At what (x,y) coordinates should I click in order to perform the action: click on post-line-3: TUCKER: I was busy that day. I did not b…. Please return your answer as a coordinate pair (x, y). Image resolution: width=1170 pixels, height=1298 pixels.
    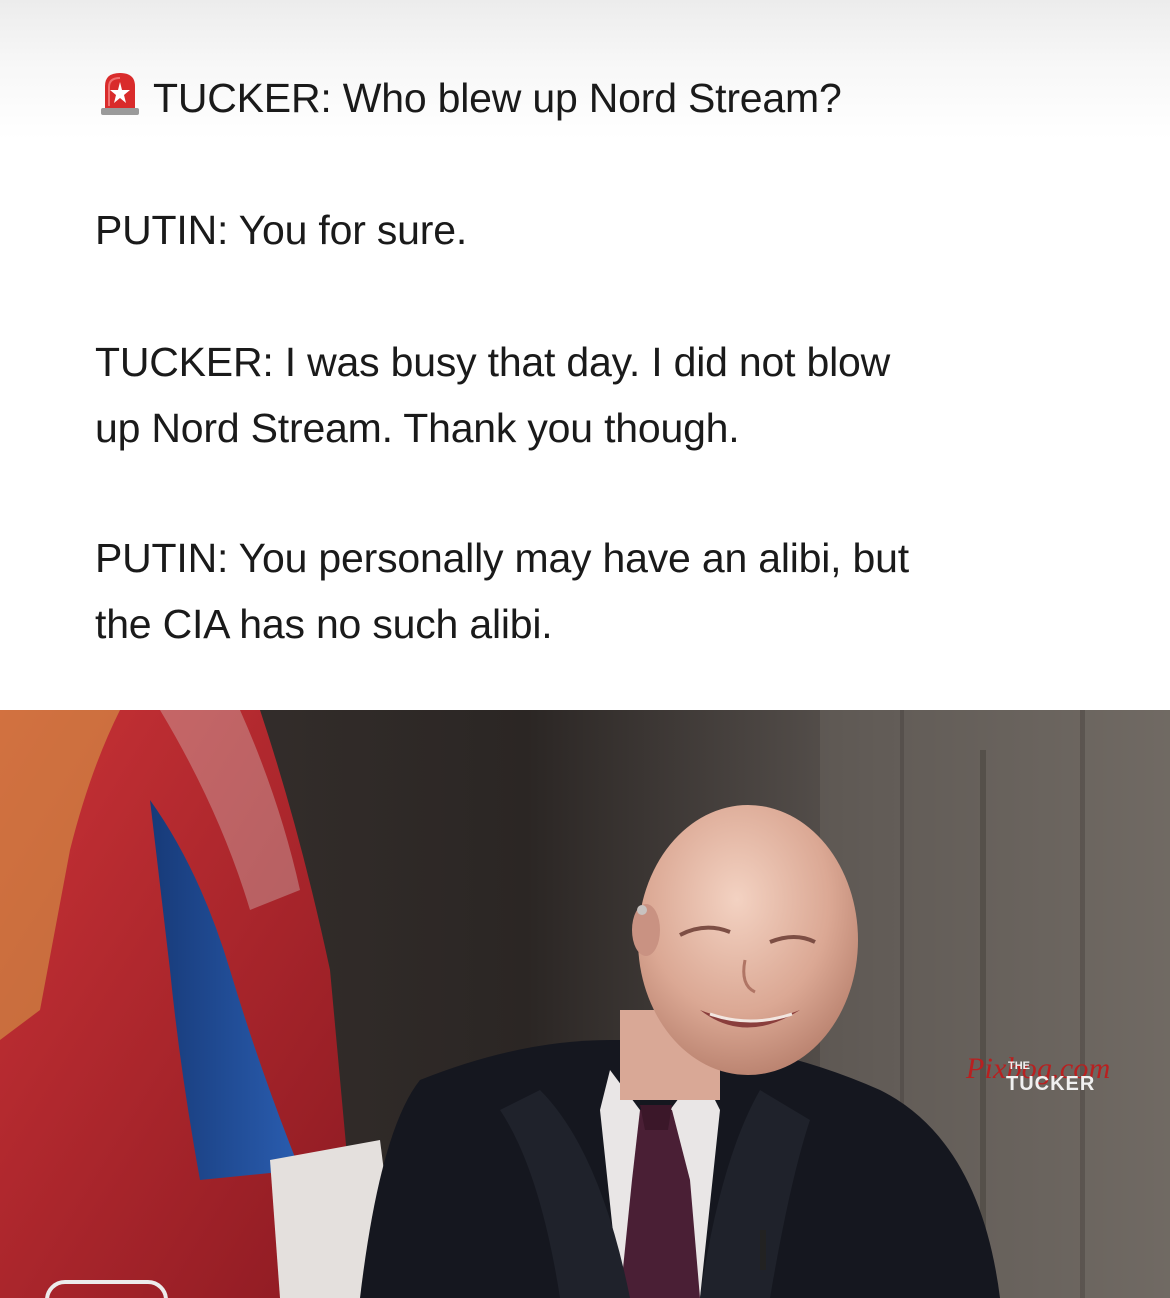
    Looking at the image, I should click on (493, 362).